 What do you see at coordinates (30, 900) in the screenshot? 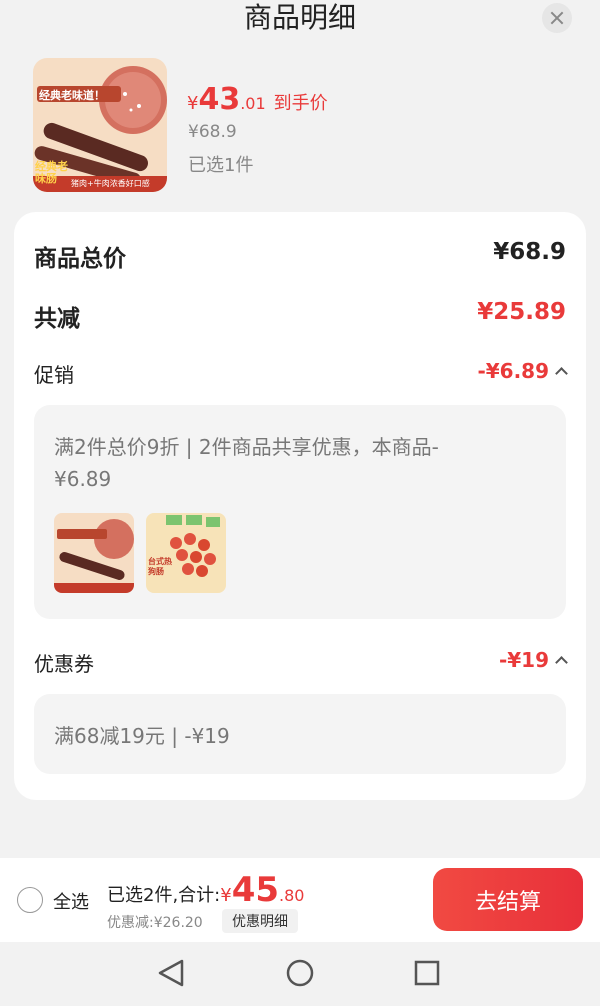
I see `select-all-radio` at bounding box center [30, 900].